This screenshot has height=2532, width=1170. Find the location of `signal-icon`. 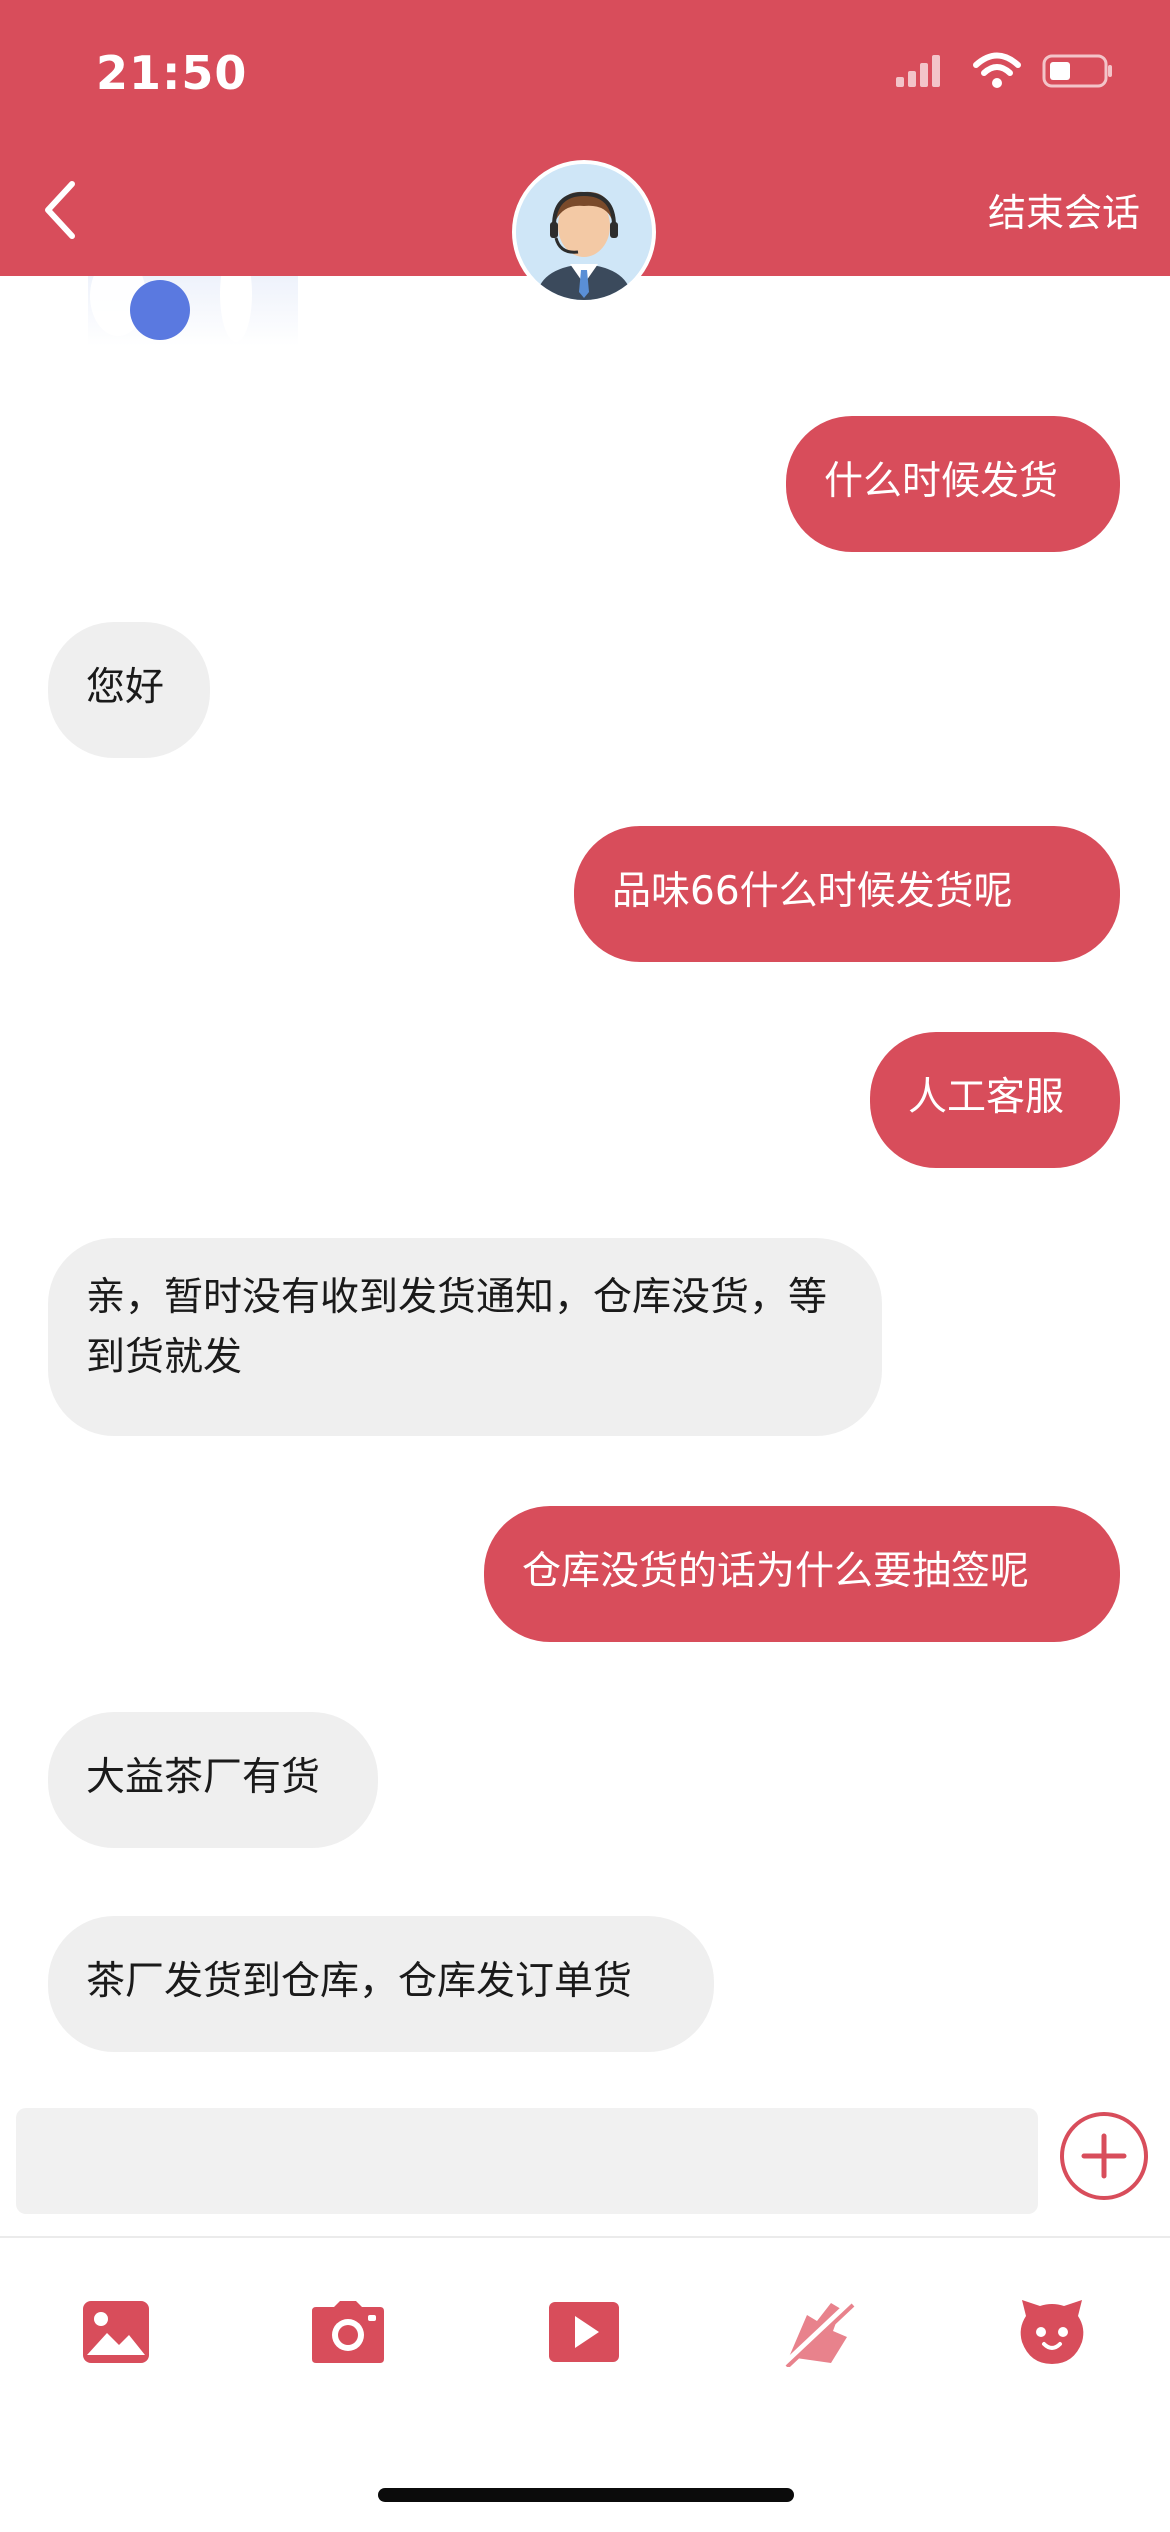

signal-icon is located at coordinates (918, 71).